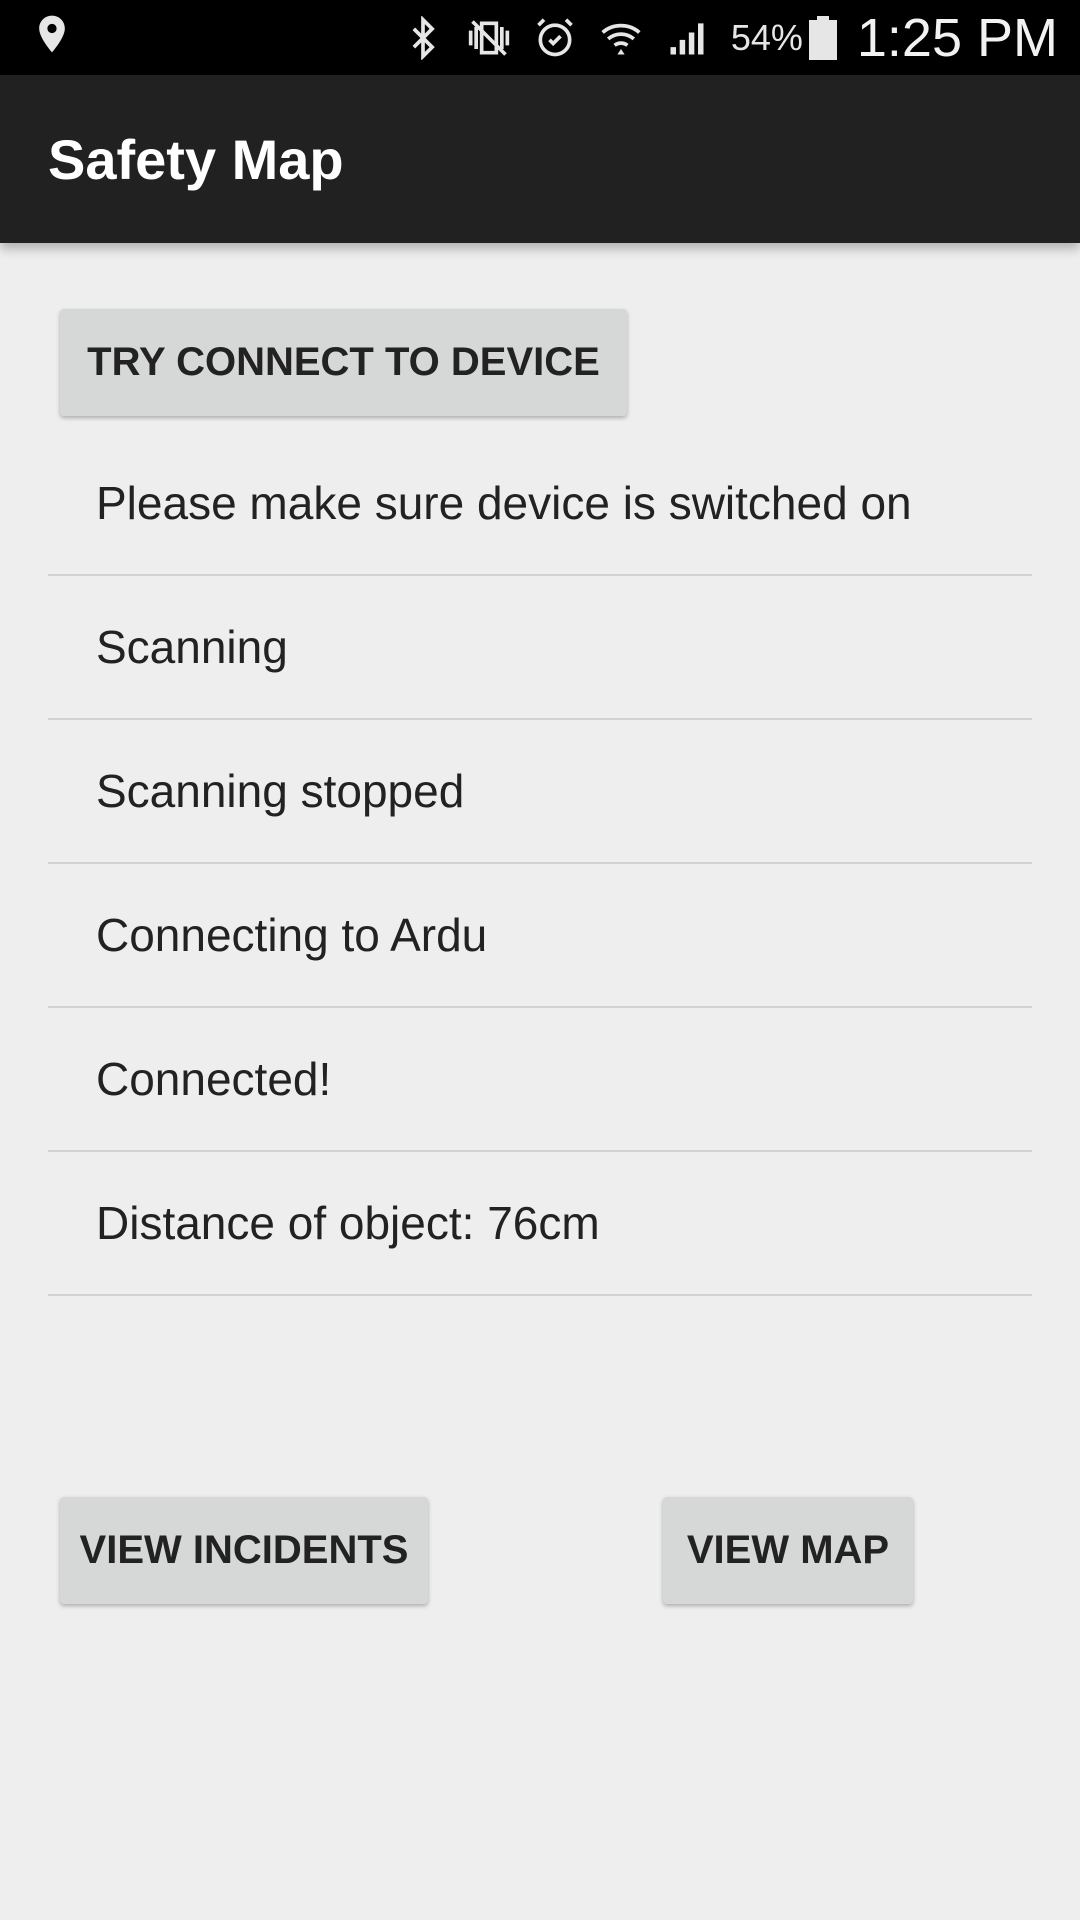 This screenshot has height=1920, width=1080. What do you see at coordinates (540, 504) in the screenshot?
I see `list-item: Please make sure device is switched on` at bounding box center [540, 504].